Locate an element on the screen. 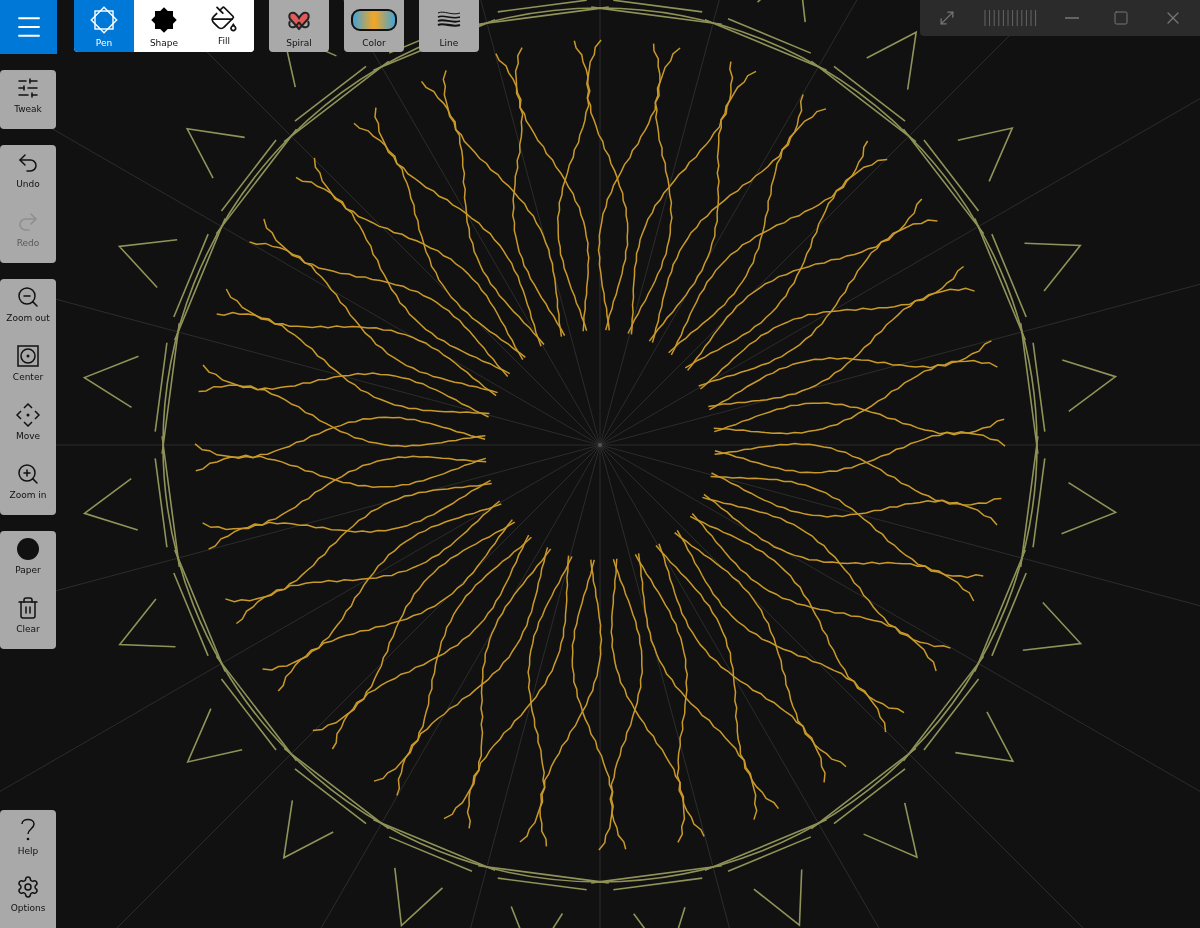  spiral-button: Spiral is located at coordinates (299, 26).